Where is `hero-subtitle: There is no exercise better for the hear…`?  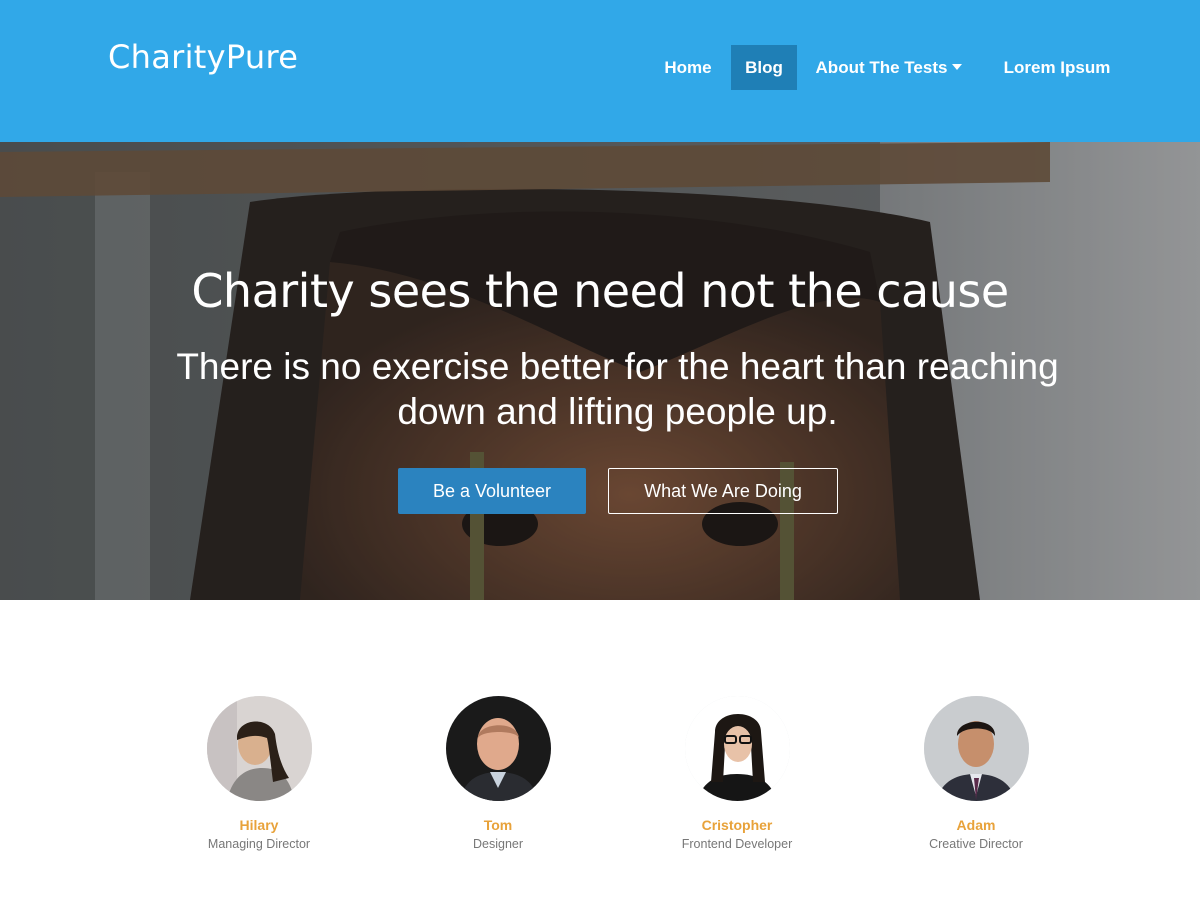 hero-subtitle: There is no exercise better for the hear… is located at coordinates (617, 389).